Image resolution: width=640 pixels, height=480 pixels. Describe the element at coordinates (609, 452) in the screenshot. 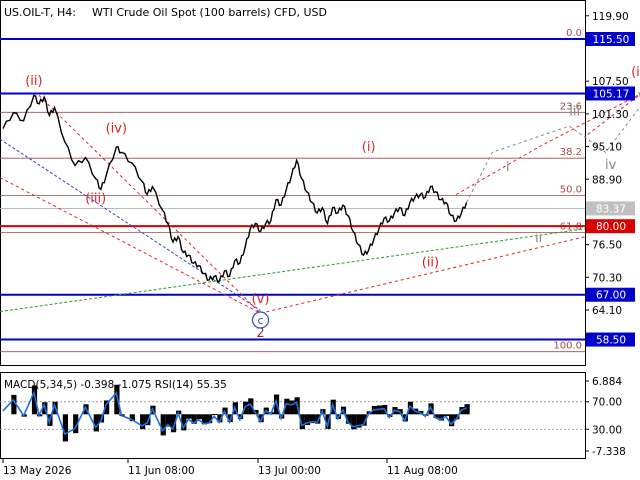

I see `indicator-tick-label: -7.338` at that location.